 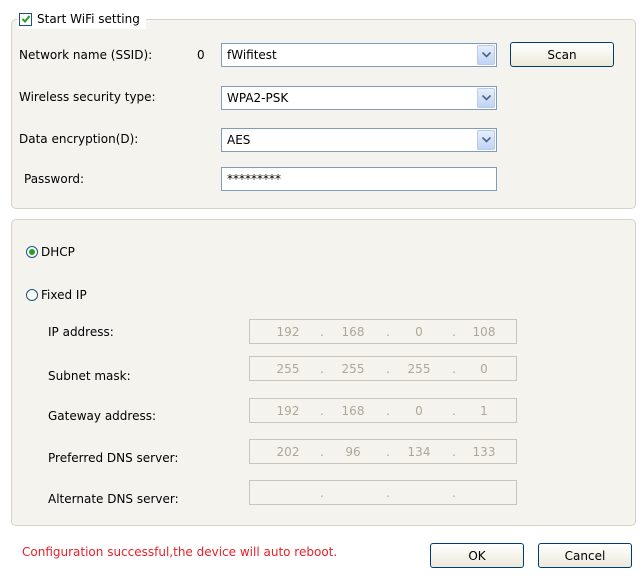 I want to click on start-wifi-label: Start WiFi setting, so click(x=88, y=19).